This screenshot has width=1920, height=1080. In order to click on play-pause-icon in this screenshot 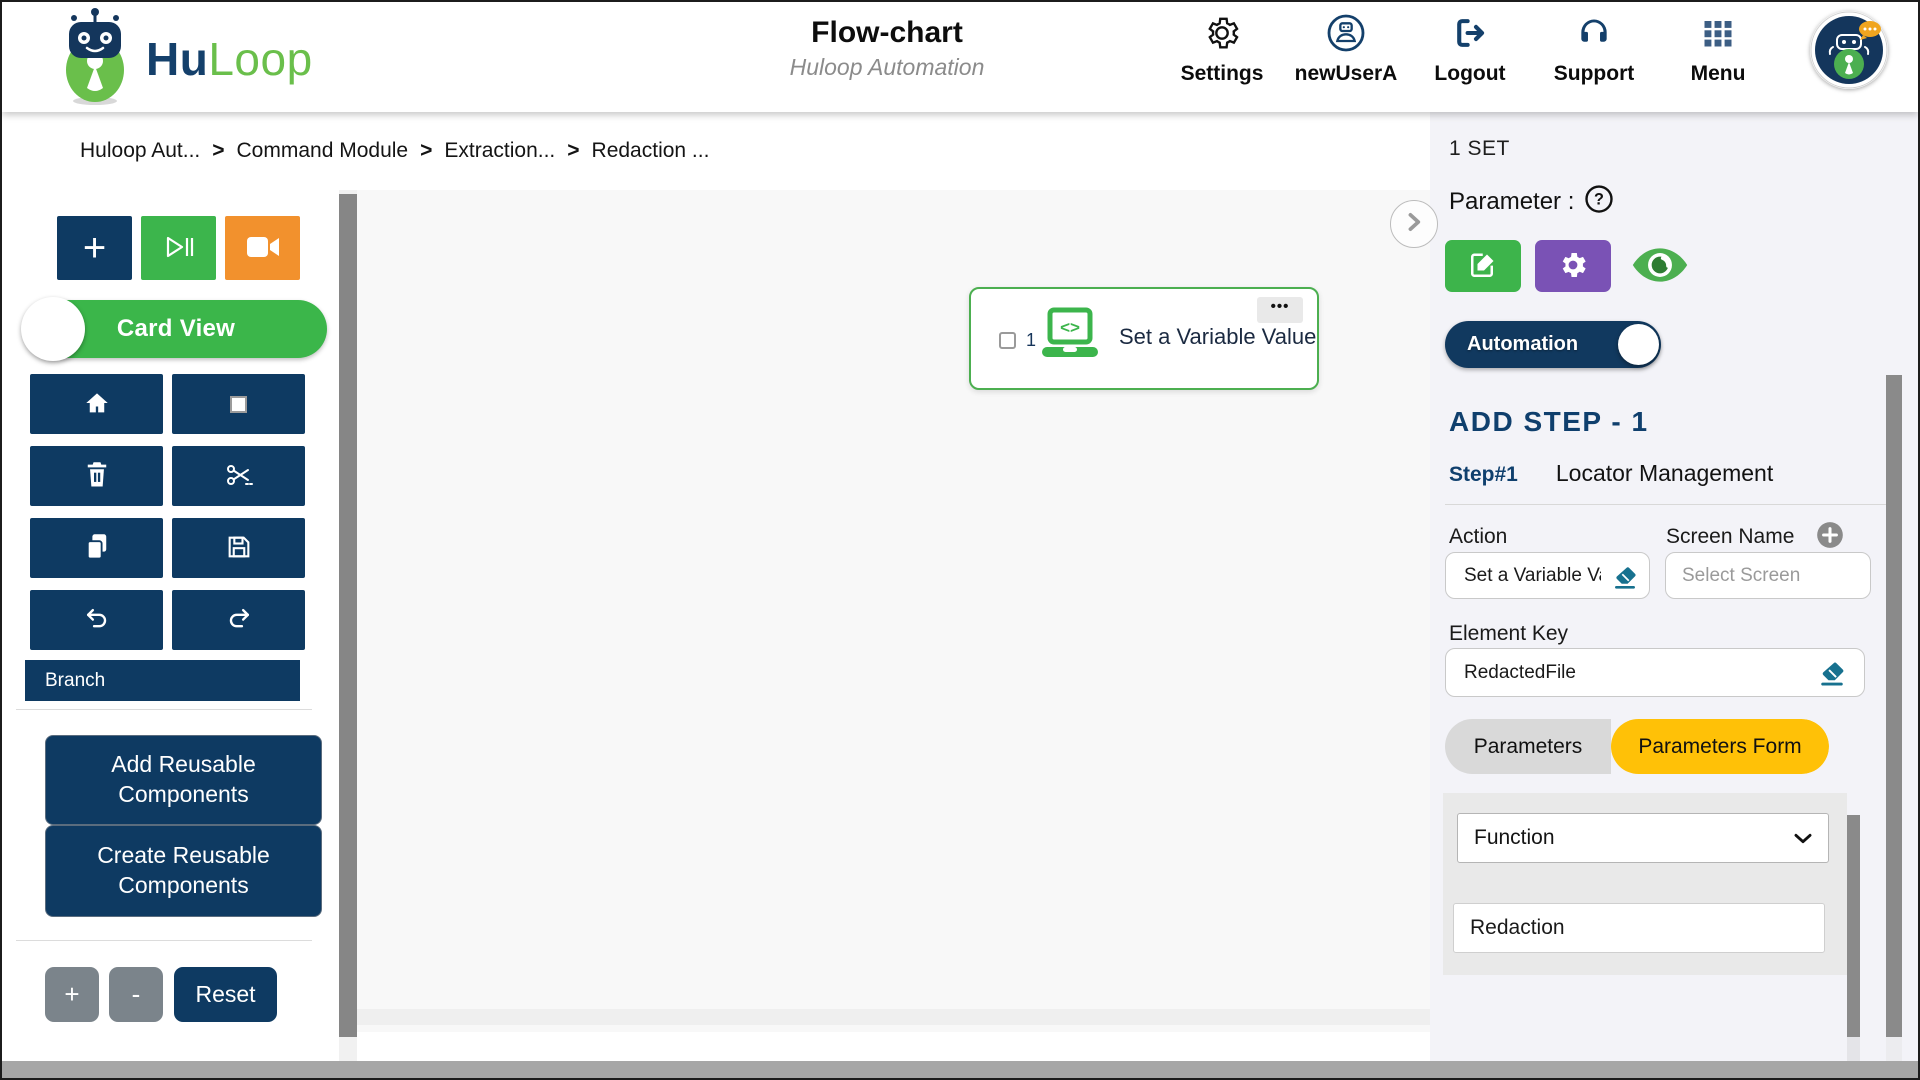, I will do `click(179, 248)`.